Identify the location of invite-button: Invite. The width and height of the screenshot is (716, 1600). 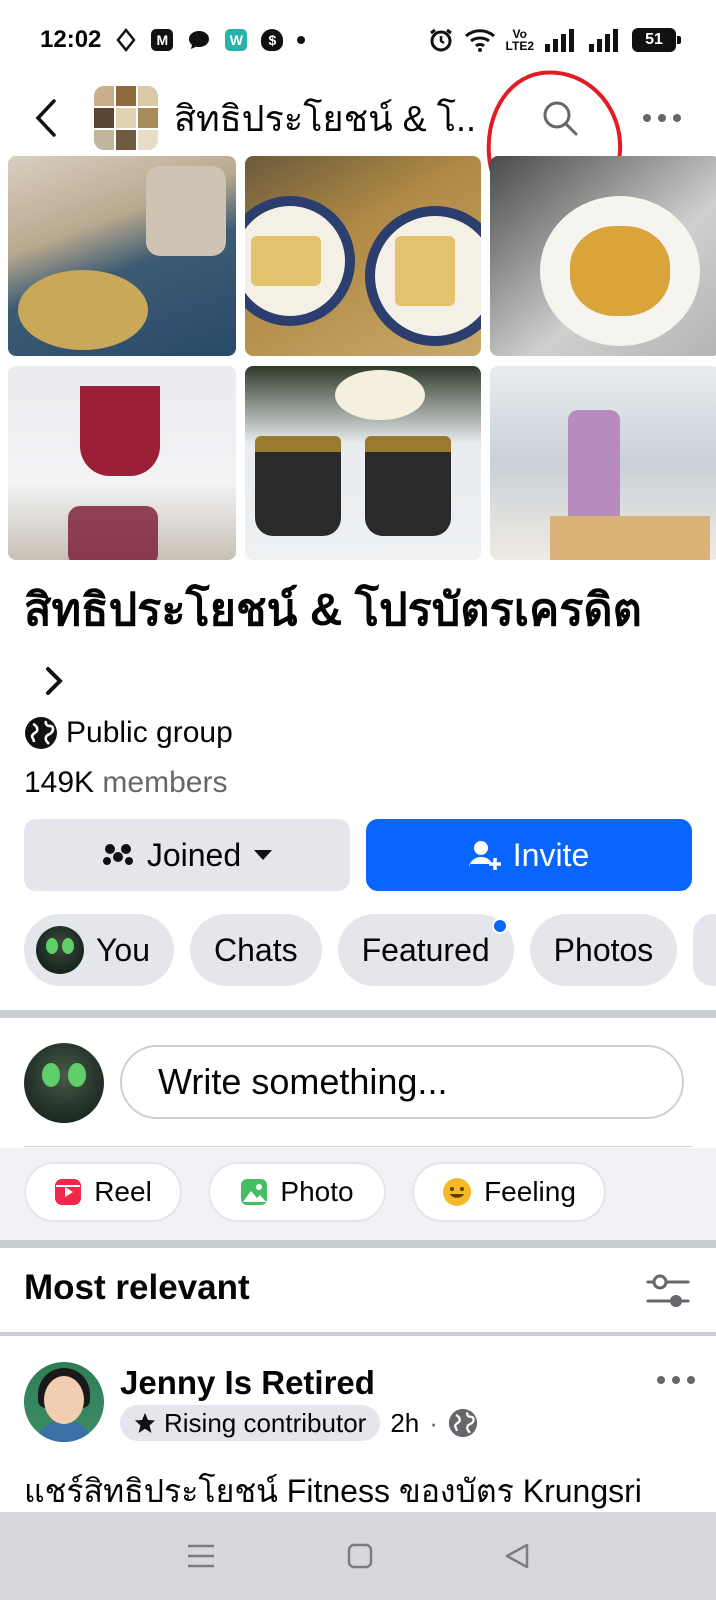
(529, 855).